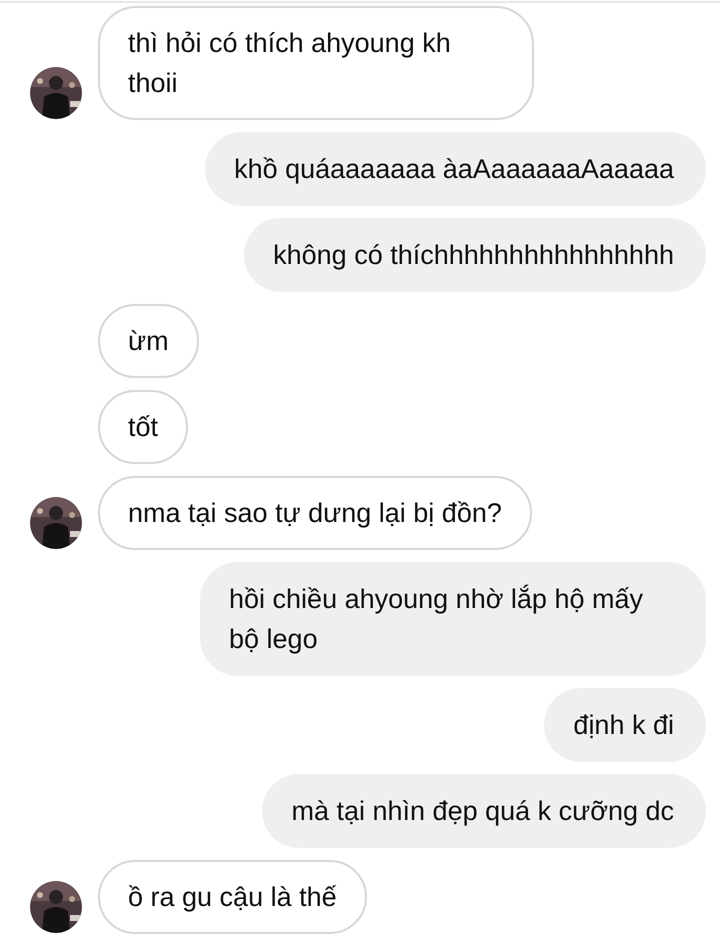 The height and width of the screenshot is (944, 720). Describe the element at coordinates (316, 63) in the screenshot. I see `received-message: thì hỏi có thích ahyoung kh thoii` at that location.